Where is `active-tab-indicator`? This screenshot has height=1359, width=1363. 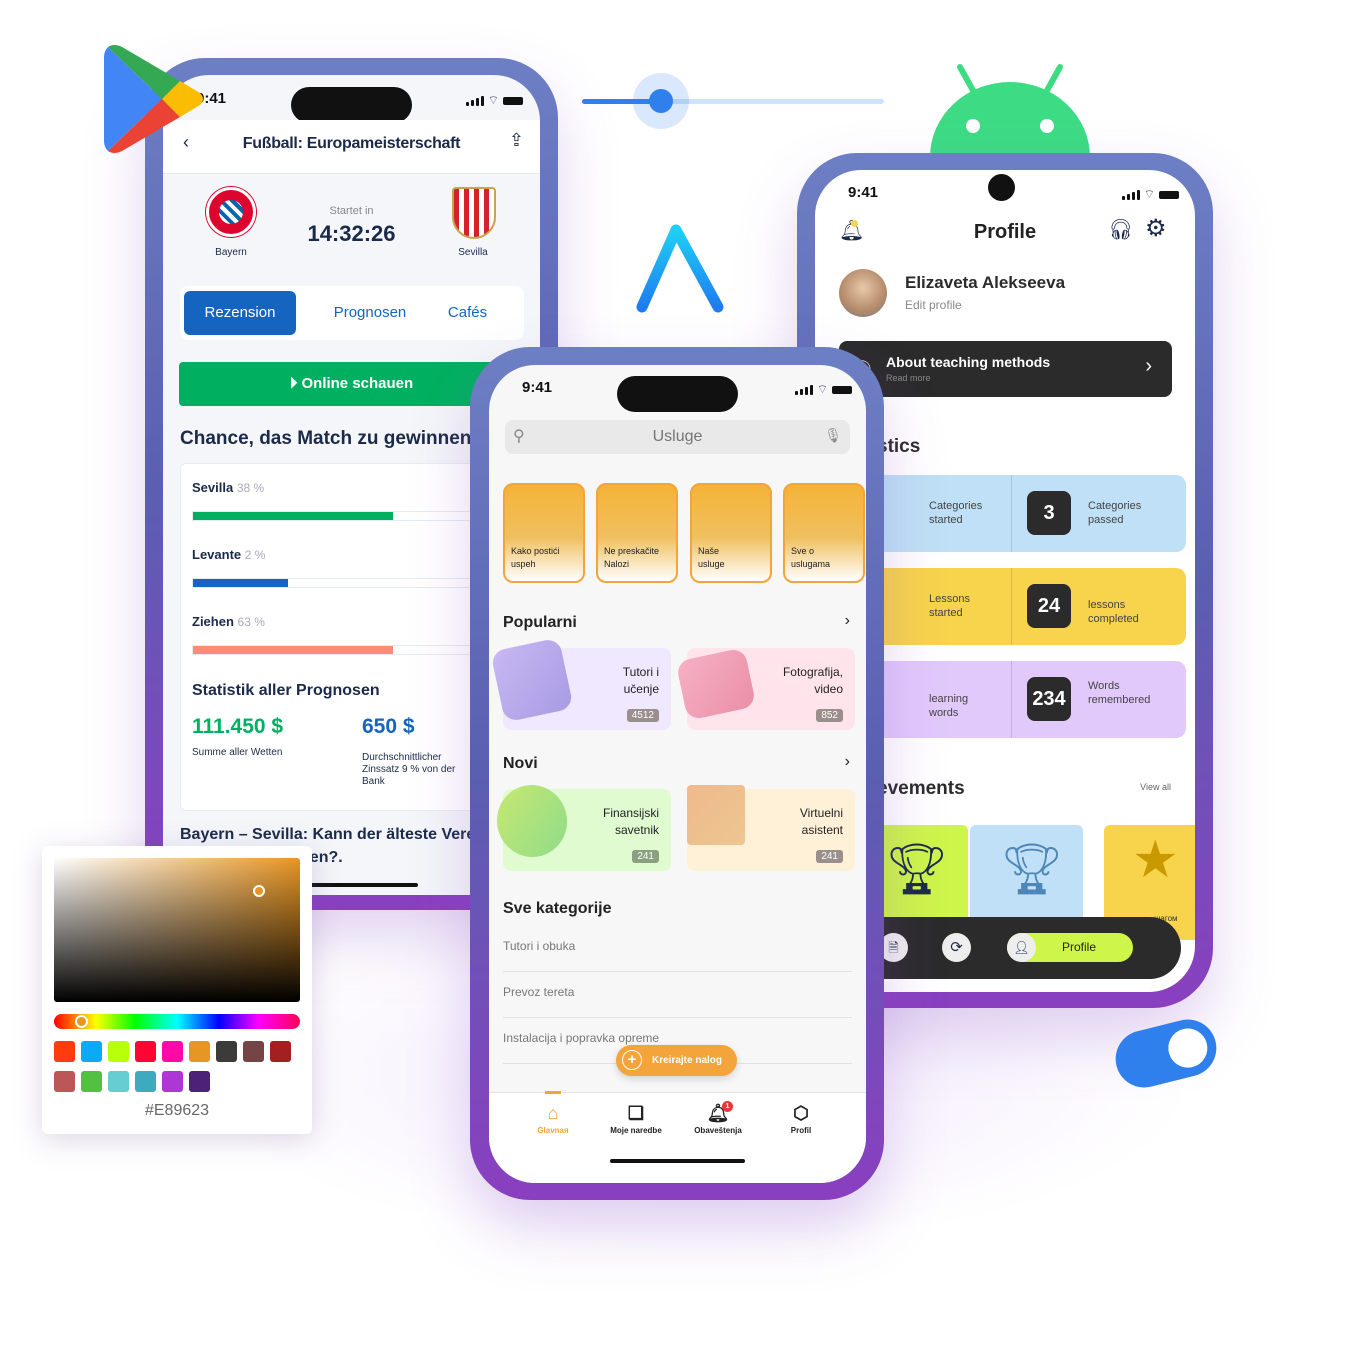 active-tab-indicator is located at coordinates (553, 1092).